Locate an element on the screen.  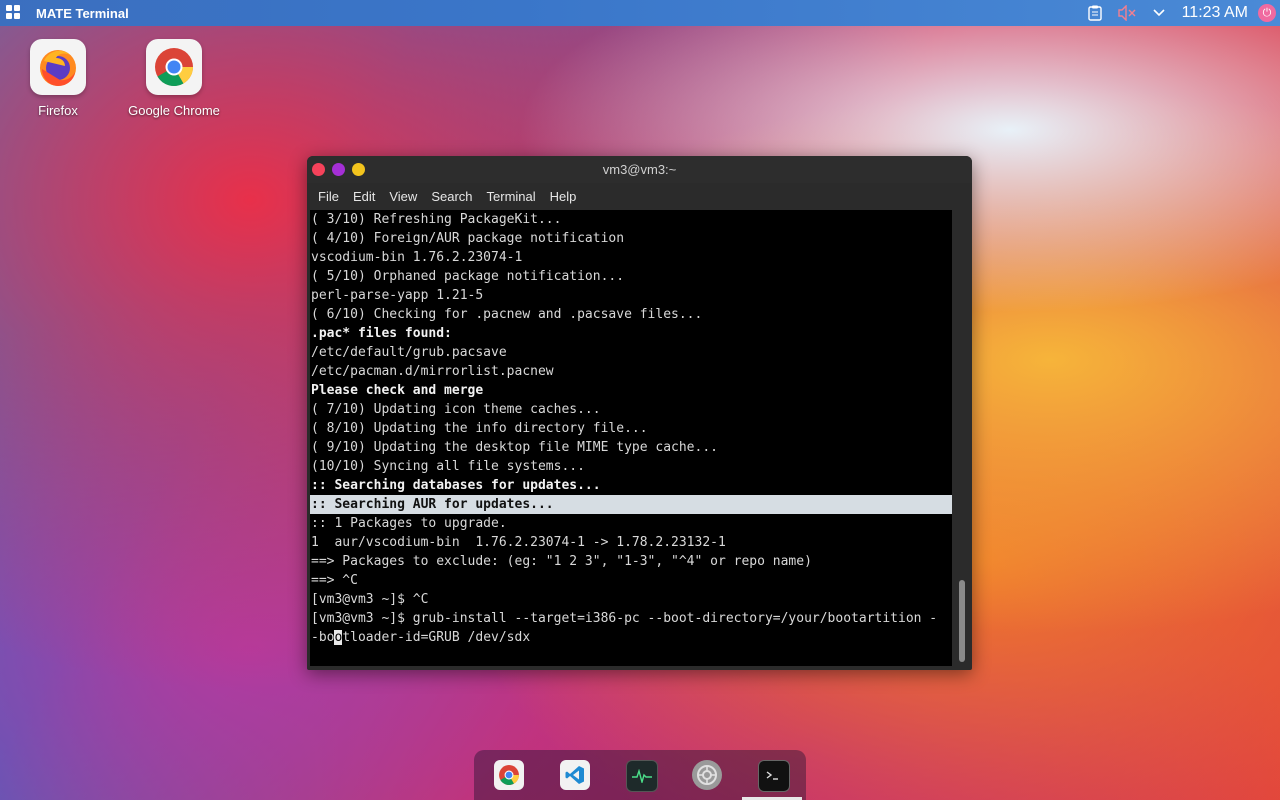
dock is located at coordinates (640, 775).